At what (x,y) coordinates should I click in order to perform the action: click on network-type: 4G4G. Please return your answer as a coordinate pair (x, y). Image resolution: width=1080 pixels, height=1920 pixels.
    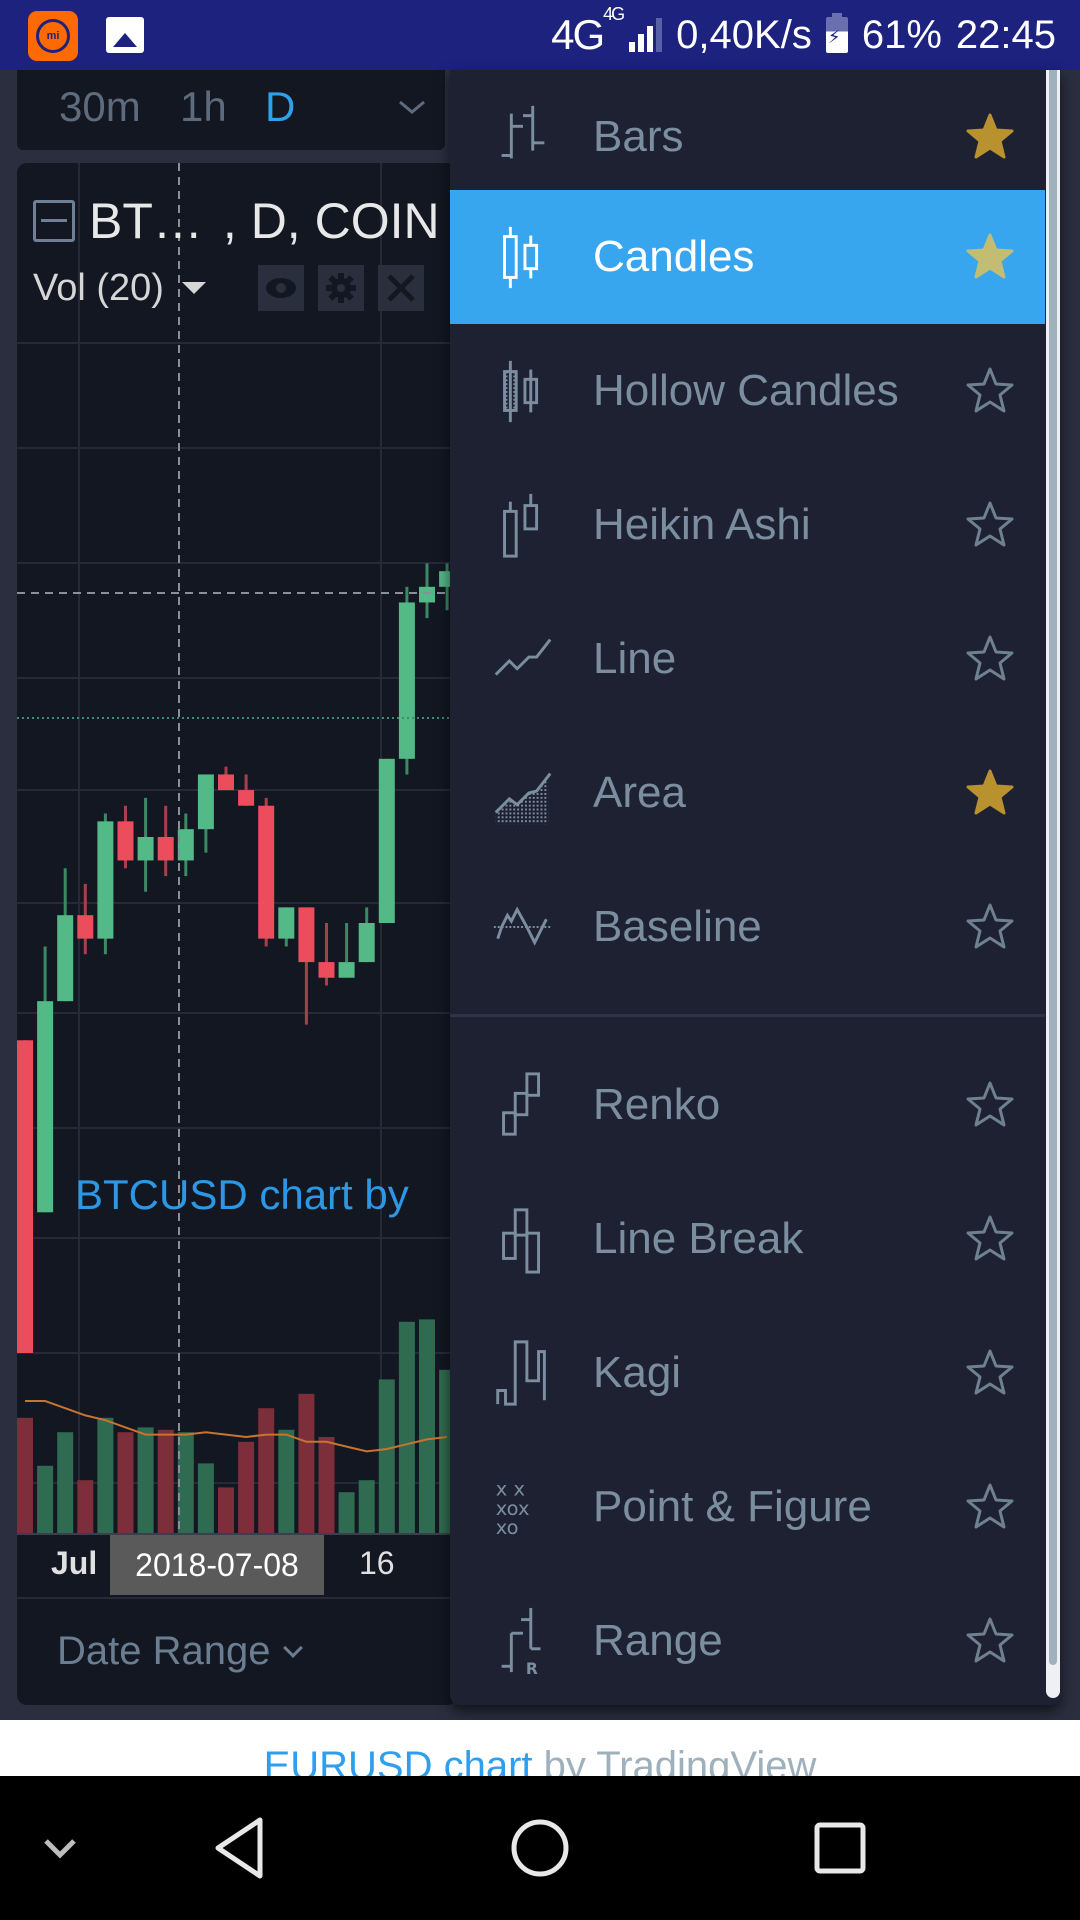
    Looking at the image, I should click on (588, 31).